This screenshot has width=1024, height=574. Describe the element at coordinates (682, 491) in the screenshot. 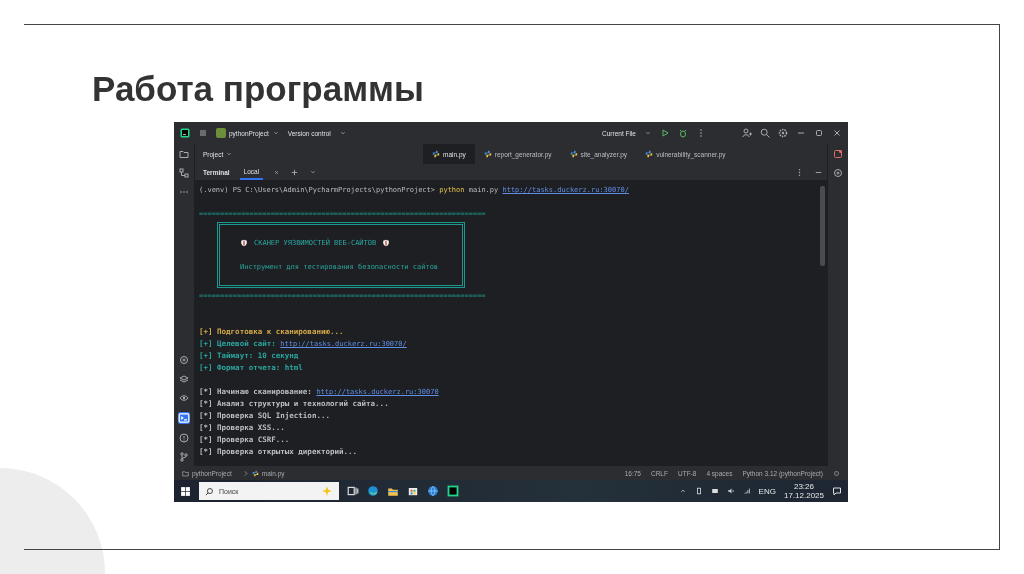

I see `chevron-up-icon` at that location.